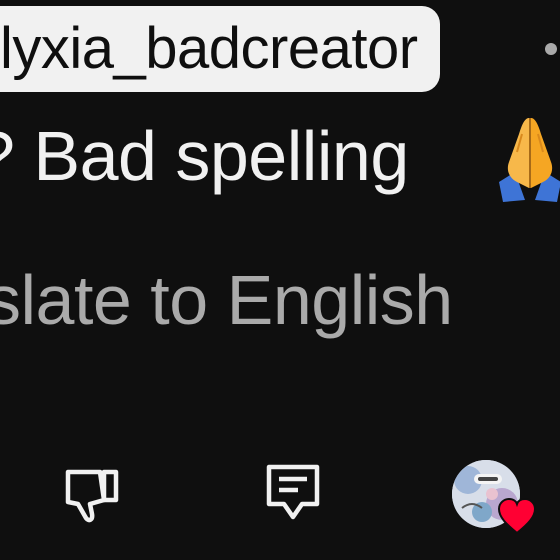 This screenshot has width=560, height=560. I want to click on folded-hands-icon, so click(529, 160).